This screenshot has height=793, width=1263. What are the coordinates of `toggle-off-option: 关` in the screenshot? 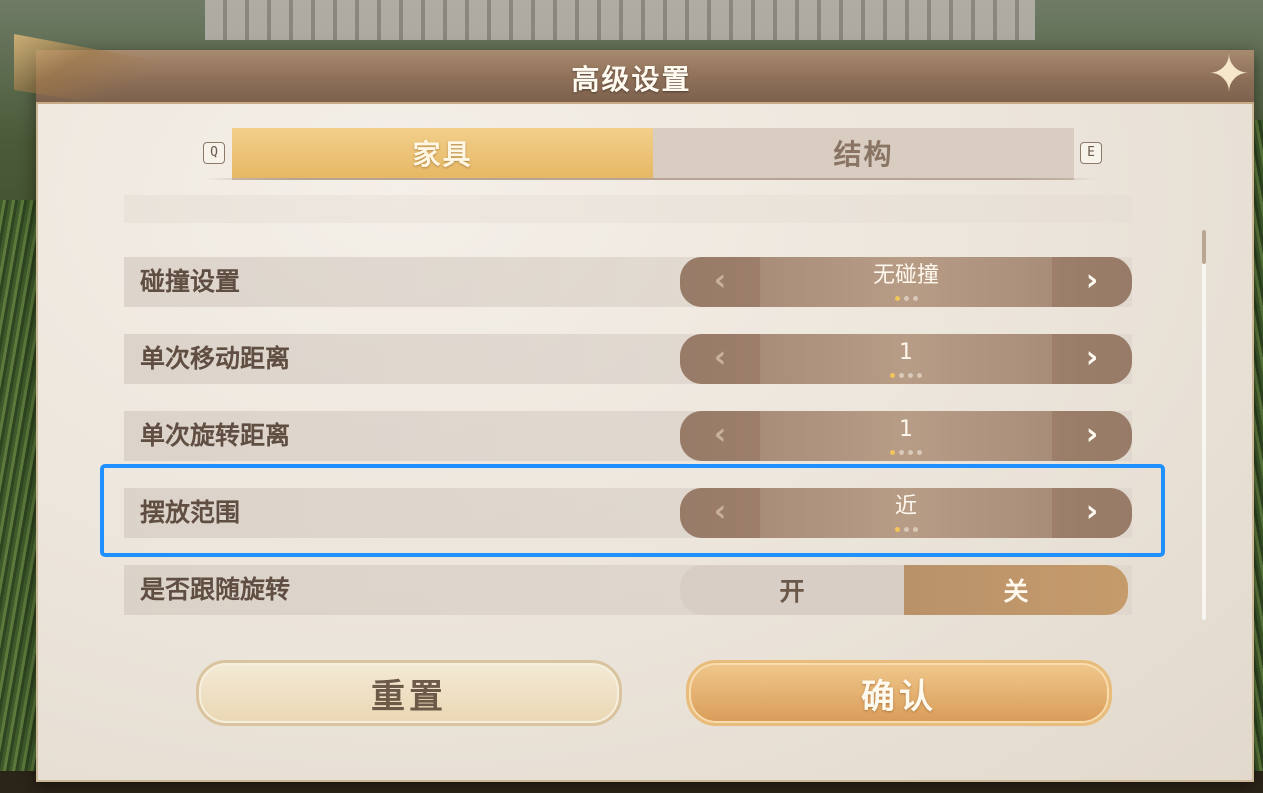 It's located at (1016, 590).